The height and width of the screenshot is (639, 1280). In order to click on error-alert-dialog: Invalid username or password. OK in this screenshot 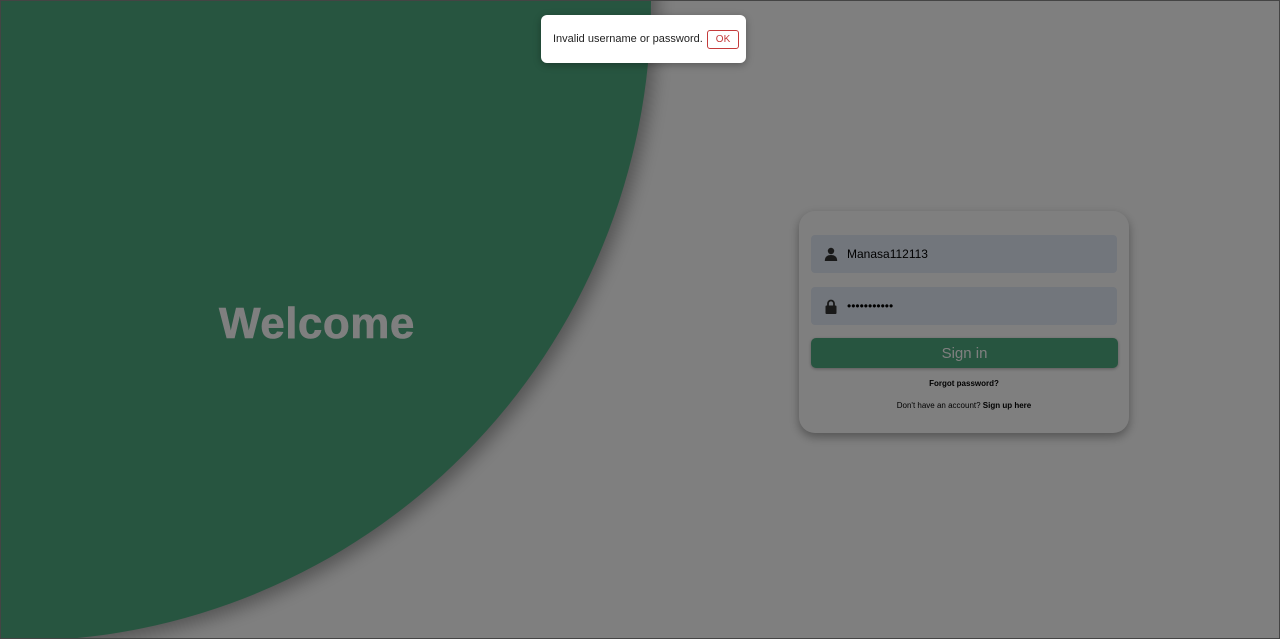, I will do `click(643, 39)`.